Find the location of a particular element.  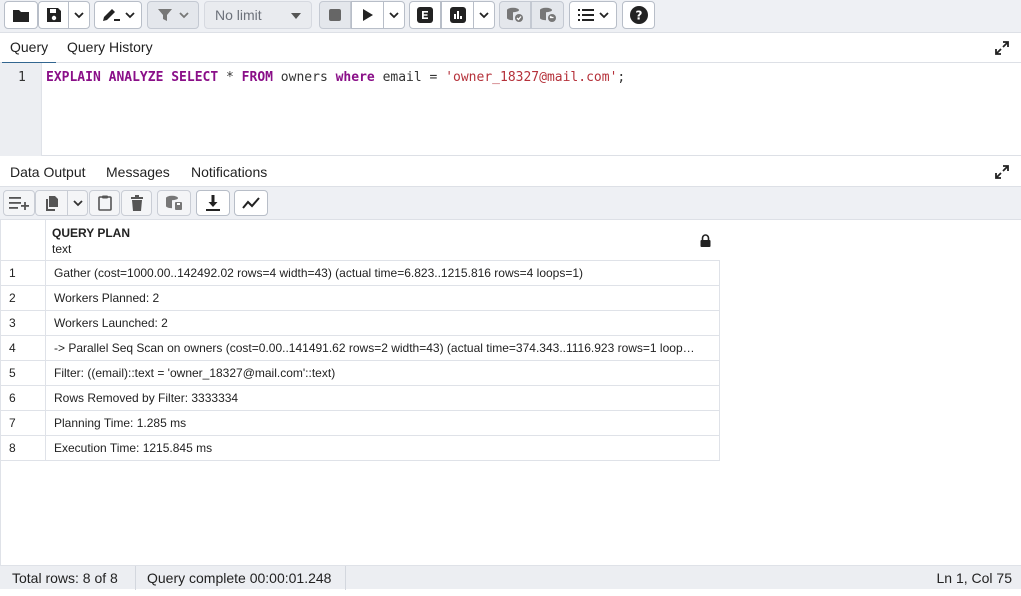

download-icon is located at coordinates (213, 203).